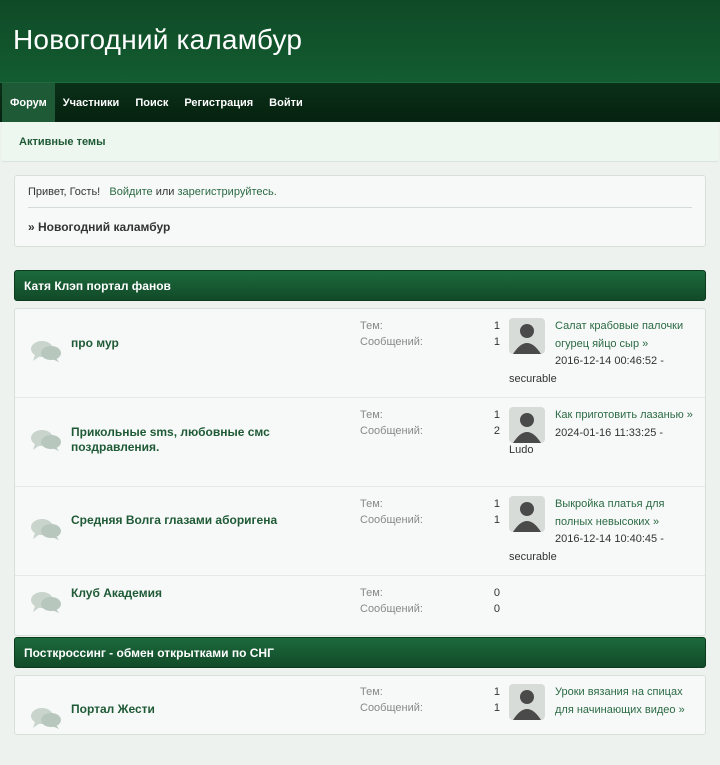 This screenshot has height=765, width=720. Describe the element at coordinates (191, 520) in the screenshot. I see `forum-title: Средняя Волга глазами аборигена` at that location.